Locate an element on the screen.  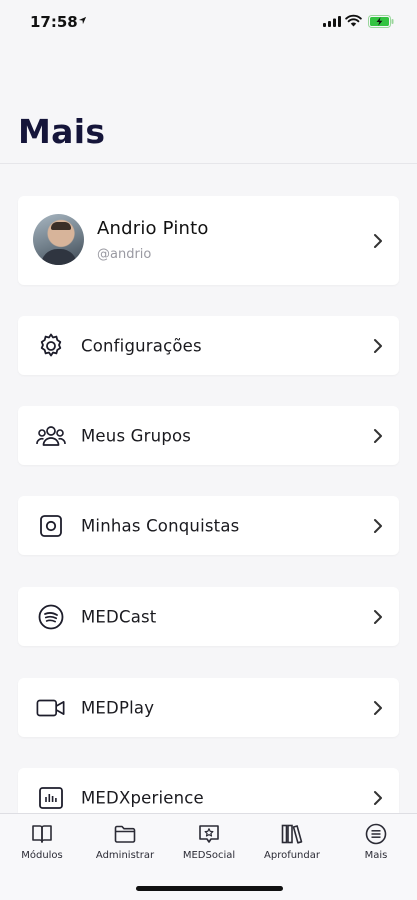
page-header: Mais is located at coordinates (208, 105).